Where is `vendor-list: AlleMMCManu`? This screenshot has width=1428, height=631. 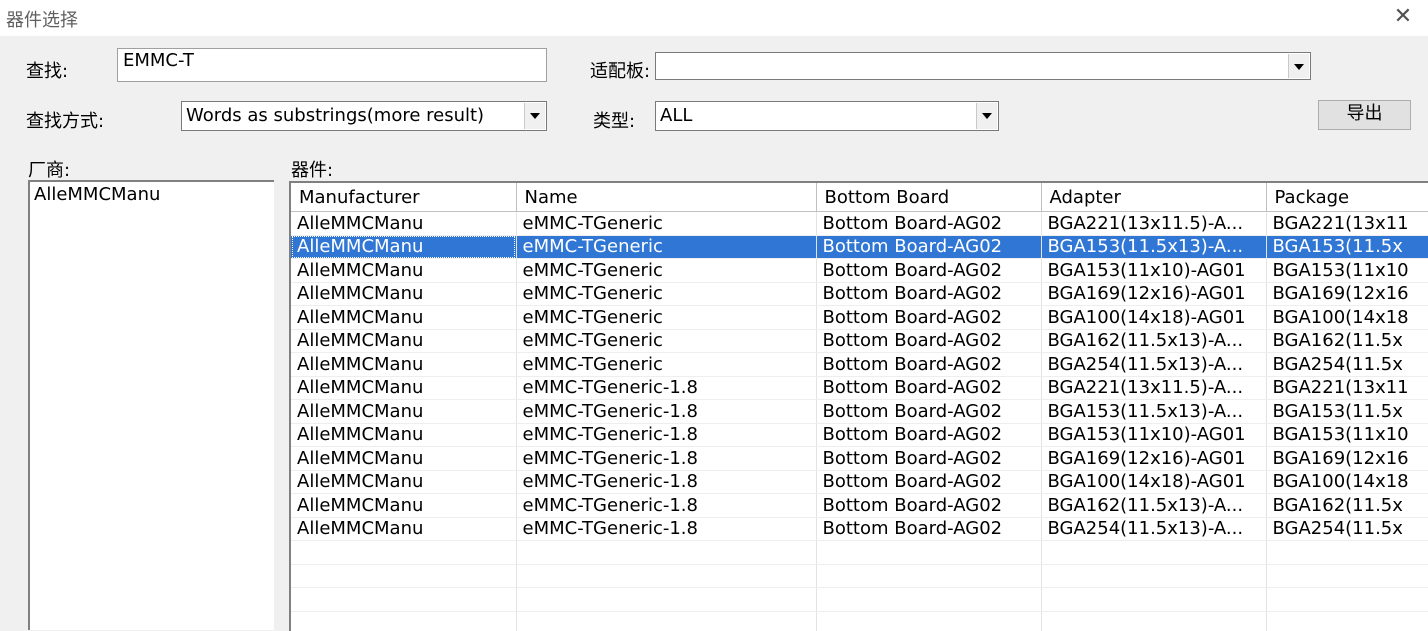
vendor-list: AlleMMCManu is located at coordinates (151, 405).